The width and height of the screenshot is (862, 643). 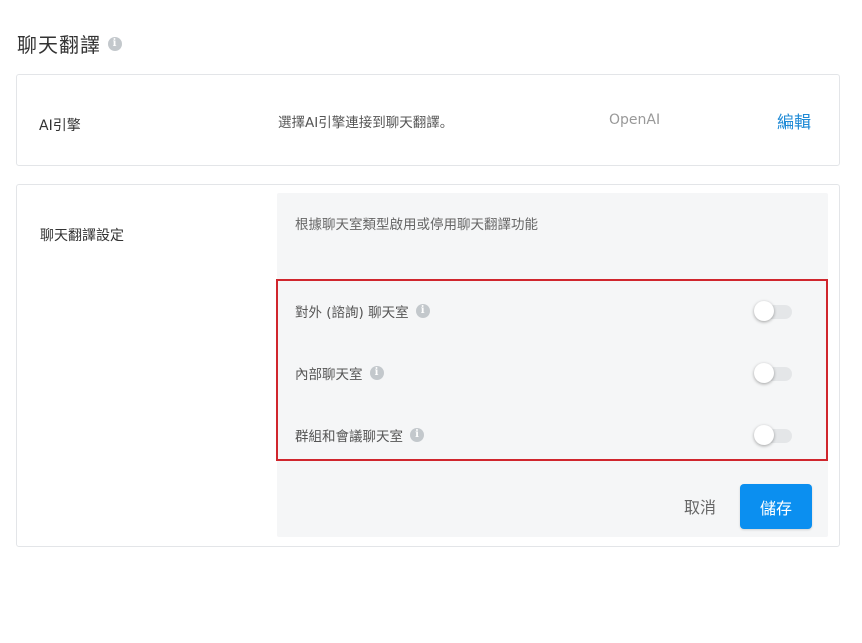 I want to click on toggle-row-external-chat: 對外 (諮詢) 聊天室 i, so click(x=552, y=311).